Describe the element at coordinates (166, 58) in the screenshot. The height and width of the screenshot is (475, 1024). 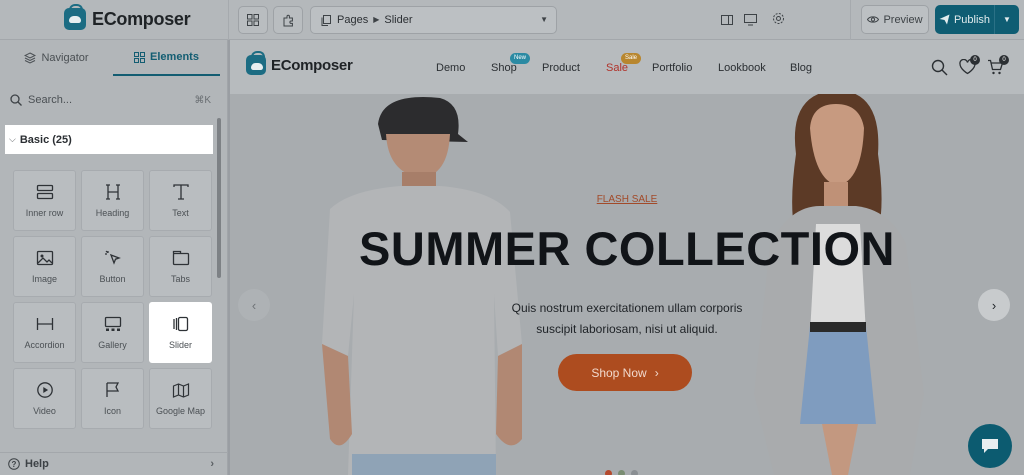
I see `tab-elements: Elements` at that location.